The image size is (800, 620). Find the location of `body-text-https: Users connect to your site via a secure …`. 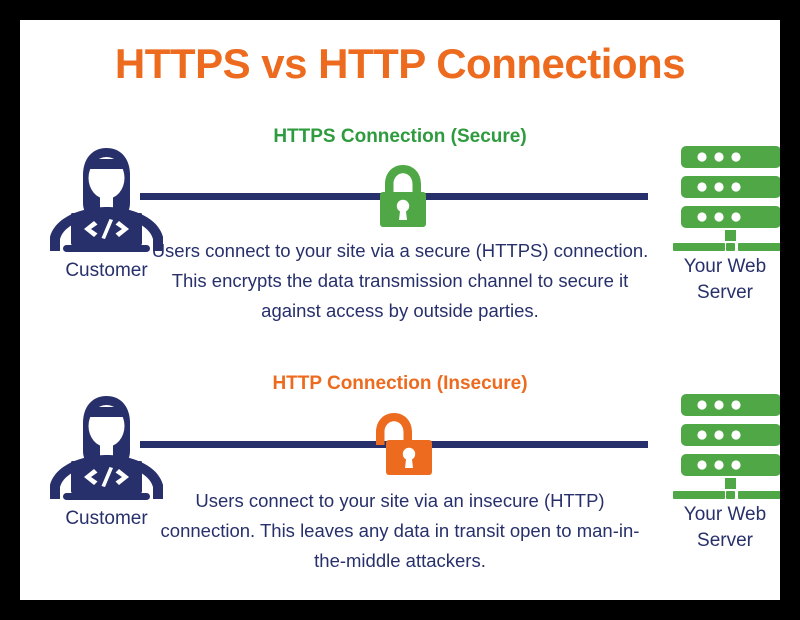

body-text-https: Users connect to your site via a secure … is located at coordinates (400, 280).